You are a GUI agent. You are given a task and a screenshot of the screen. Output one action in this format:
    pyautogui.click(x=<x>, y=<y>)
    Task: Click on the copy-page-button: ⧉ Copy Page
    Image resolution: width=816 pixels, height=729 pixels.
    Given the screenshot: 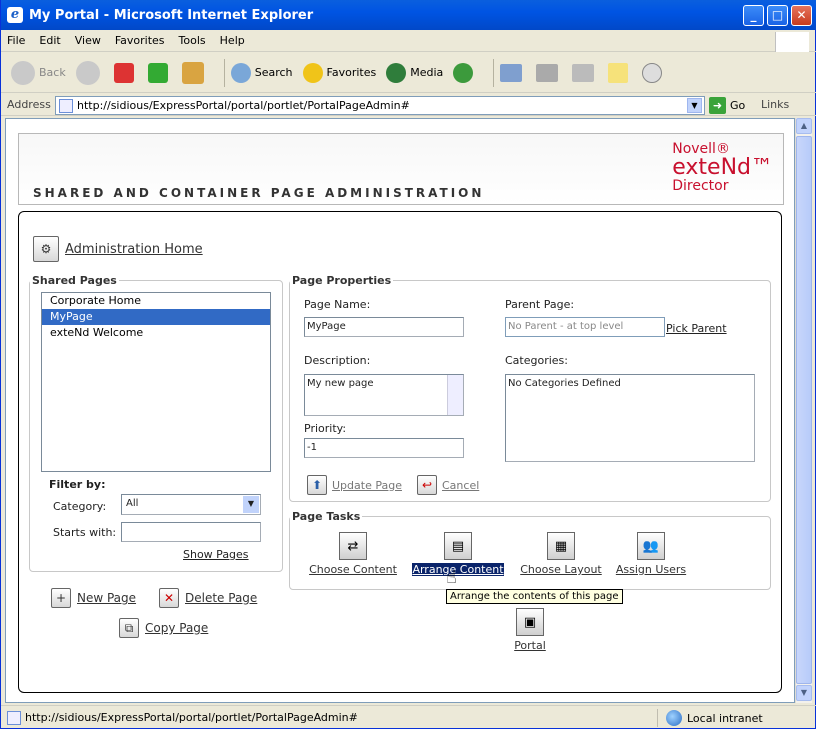 What is the action you would take?
    pyautogui.click(x=163, y=628)
    